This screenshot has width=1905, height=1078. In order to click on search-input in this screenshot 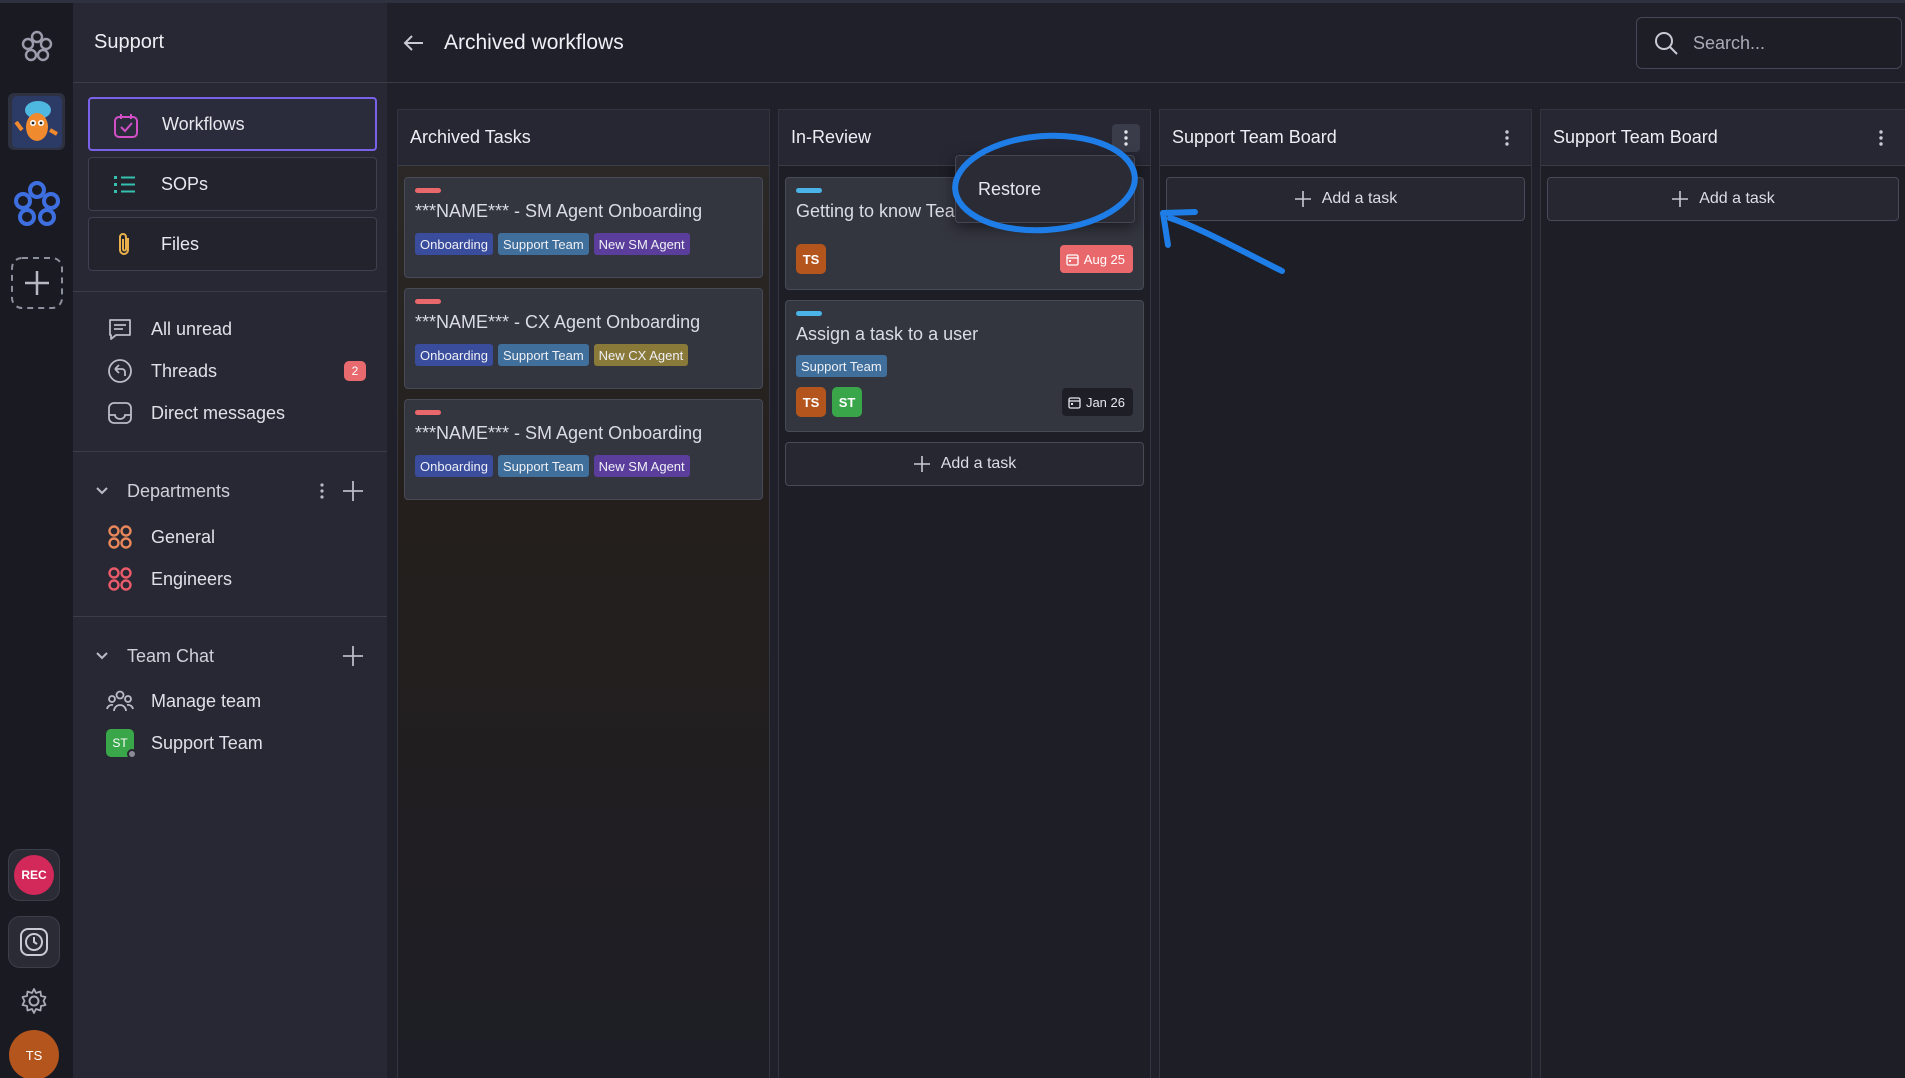, I will do `click(1783, 43)`.